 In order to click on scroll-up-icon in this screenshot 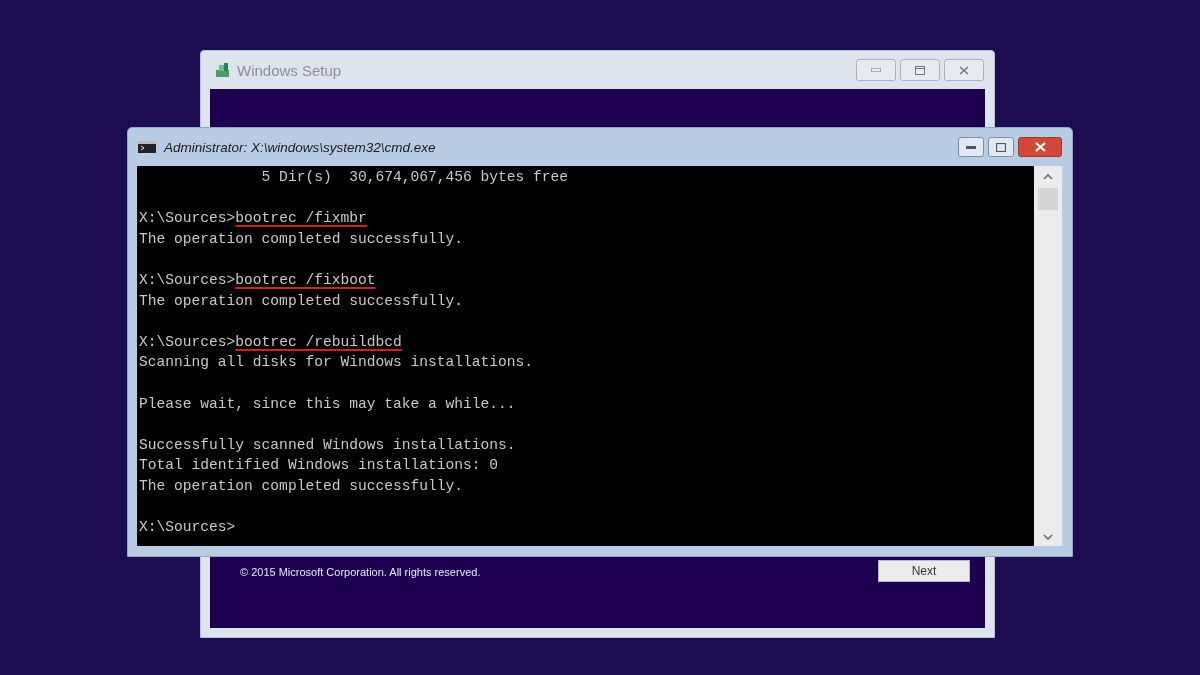, I will do `click(1048, 177)`.